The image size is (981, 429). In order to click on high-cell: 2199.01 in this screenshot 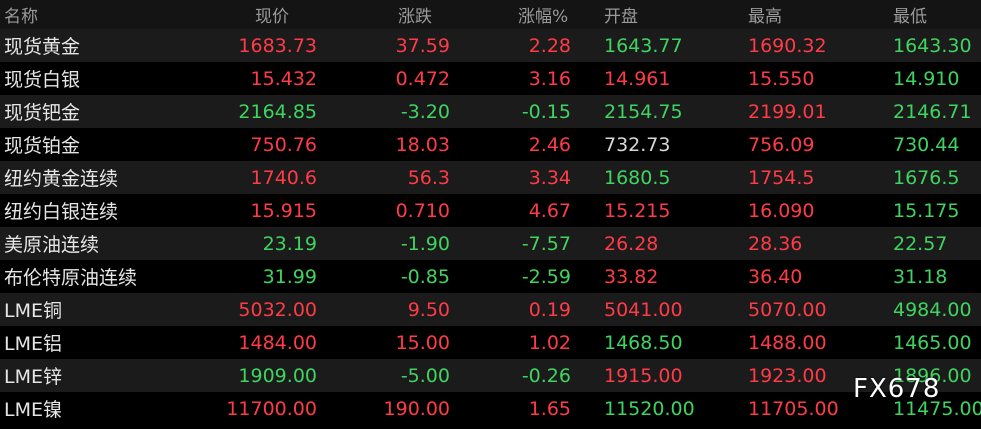, I will do `click(787, 111)`.